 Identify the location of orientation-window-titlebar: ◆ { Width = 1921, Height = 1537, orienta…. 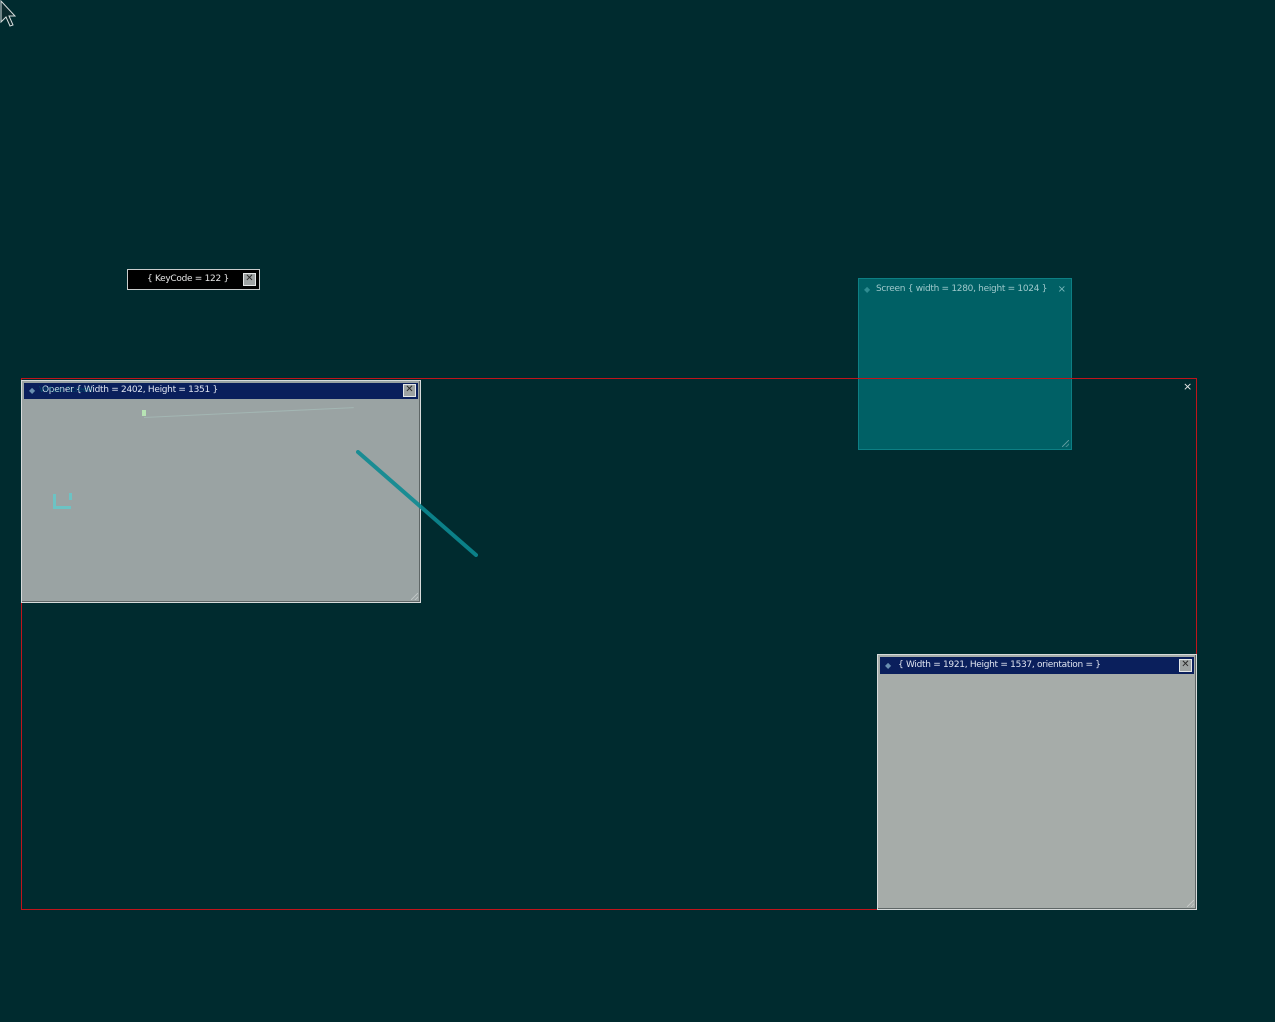
(1037, 665).